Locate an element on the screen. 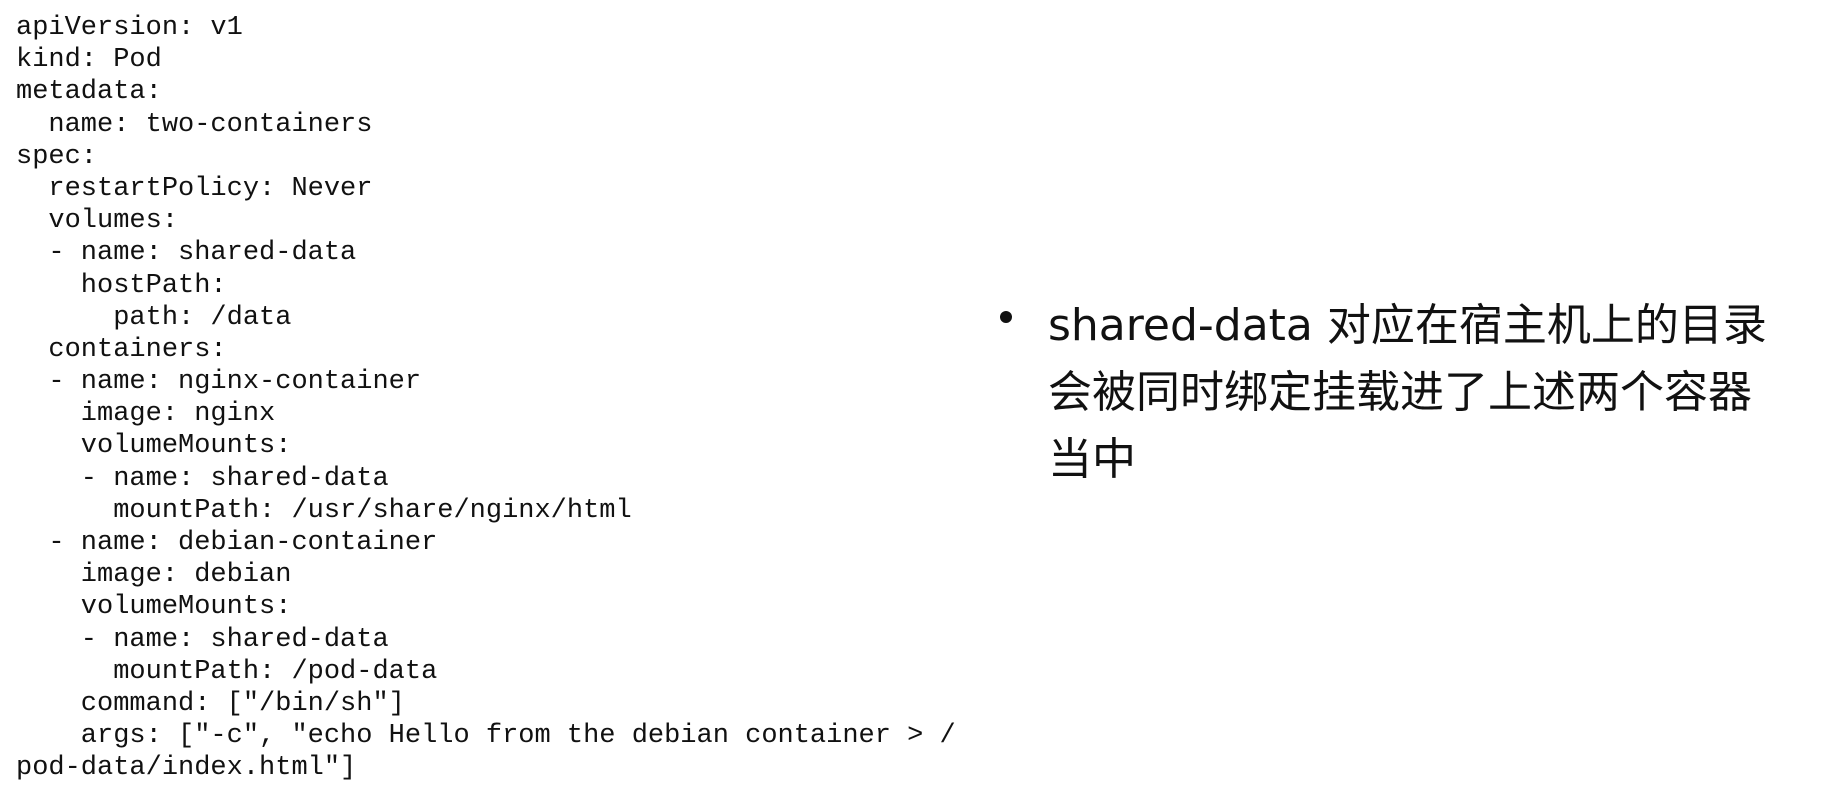  code-line: metadata: is located at coordinates (89, 92).